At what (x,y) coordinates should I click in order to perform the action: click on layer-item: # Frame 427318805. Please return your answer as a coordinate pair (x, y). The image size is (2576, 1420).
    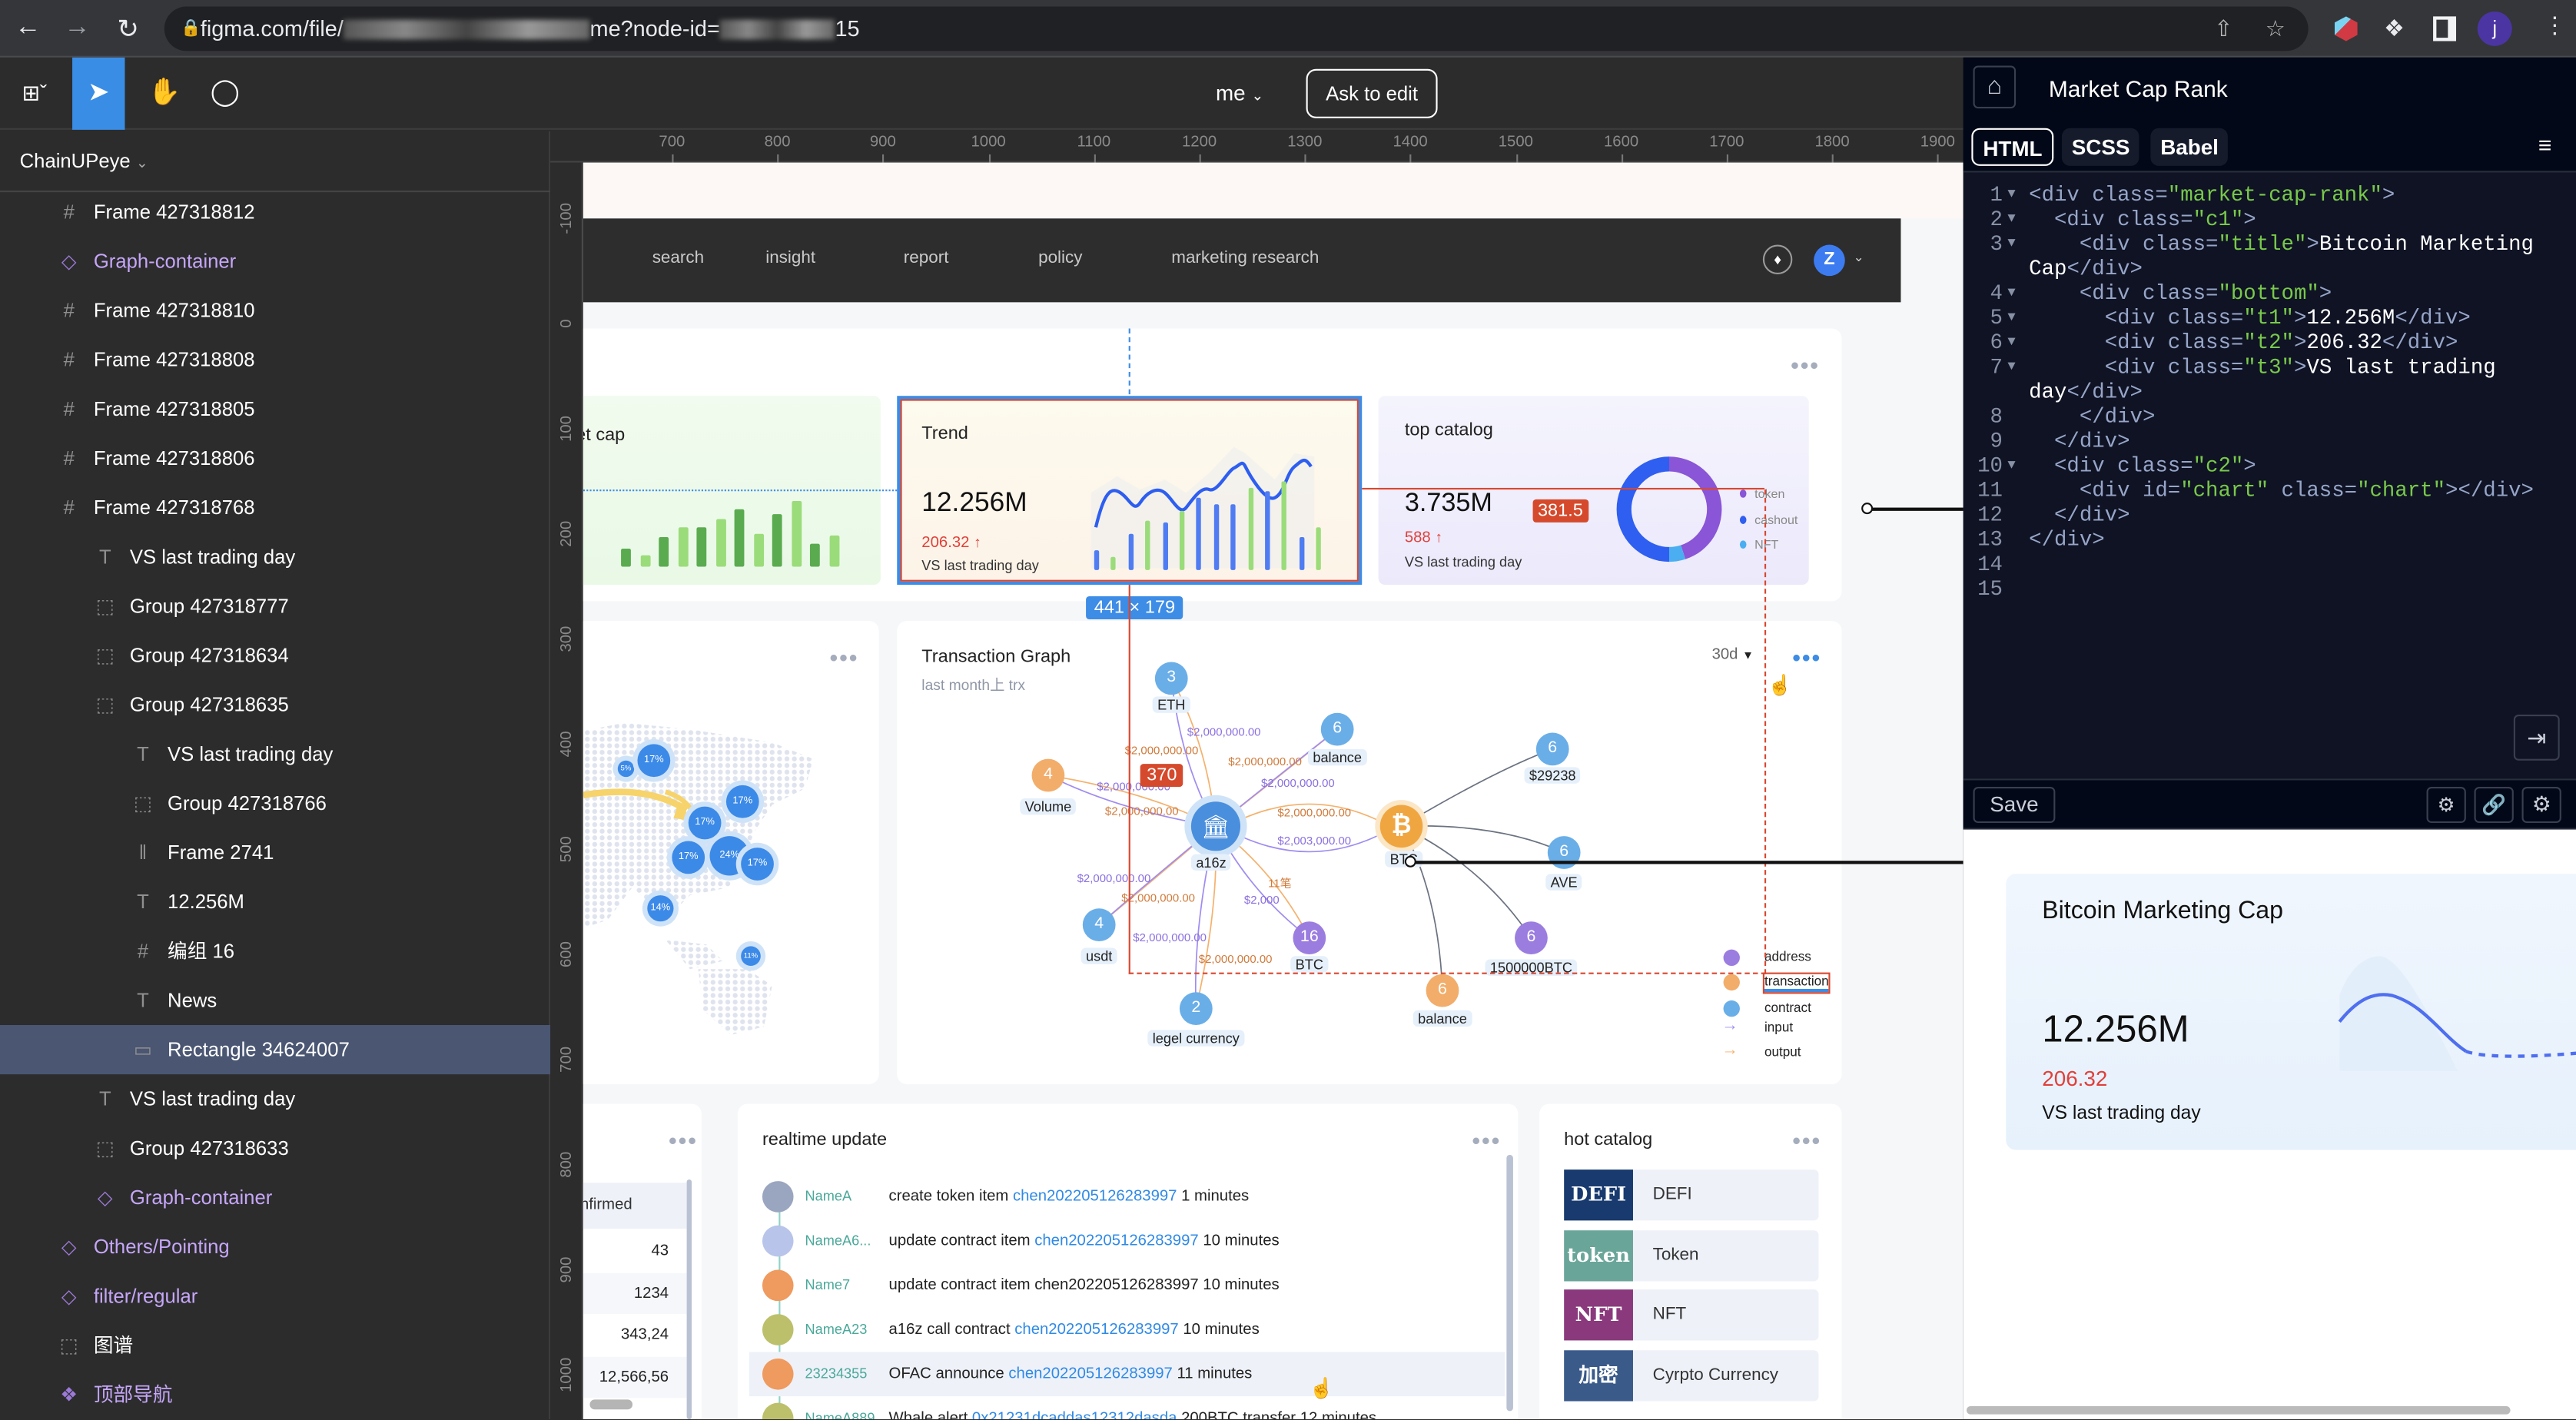
    Looking at the image, I should click on (275, 408).